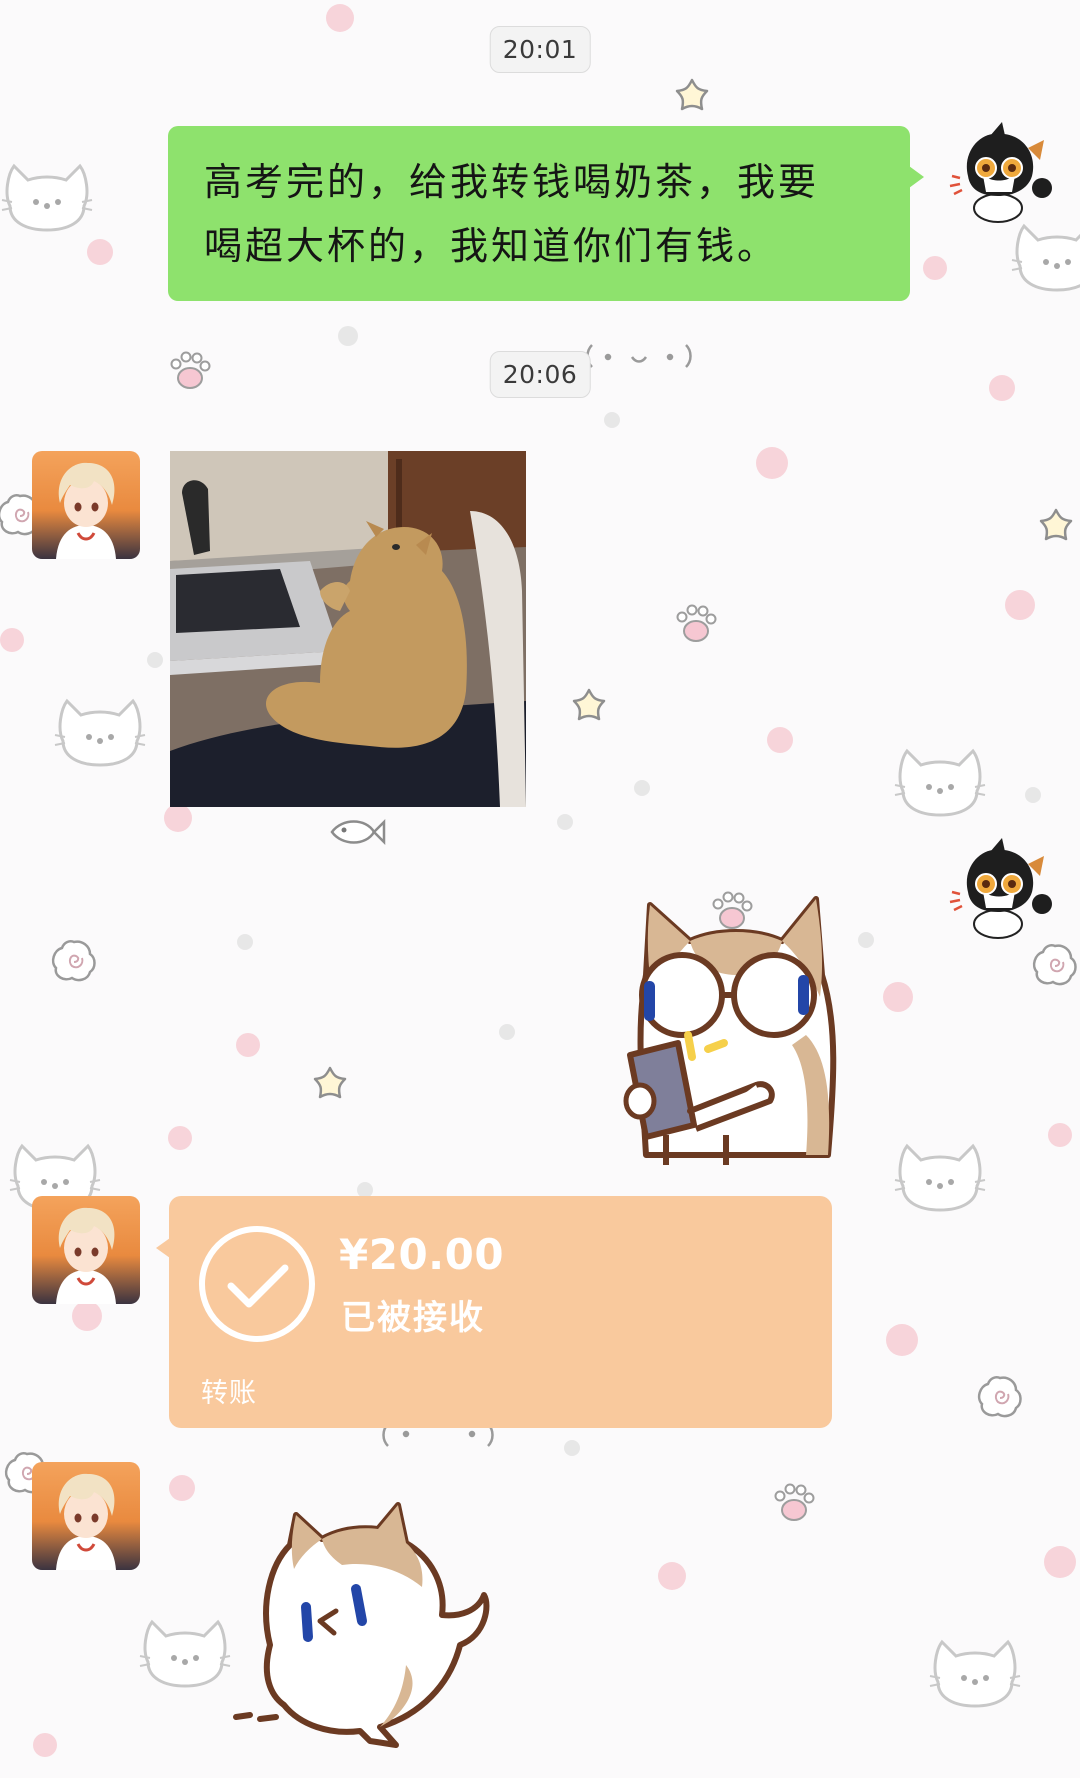  What do you see at coordinates (229, 1393) in the screenshot?
I see `transfer-label: 转账` at bounding box center [229, 1393].